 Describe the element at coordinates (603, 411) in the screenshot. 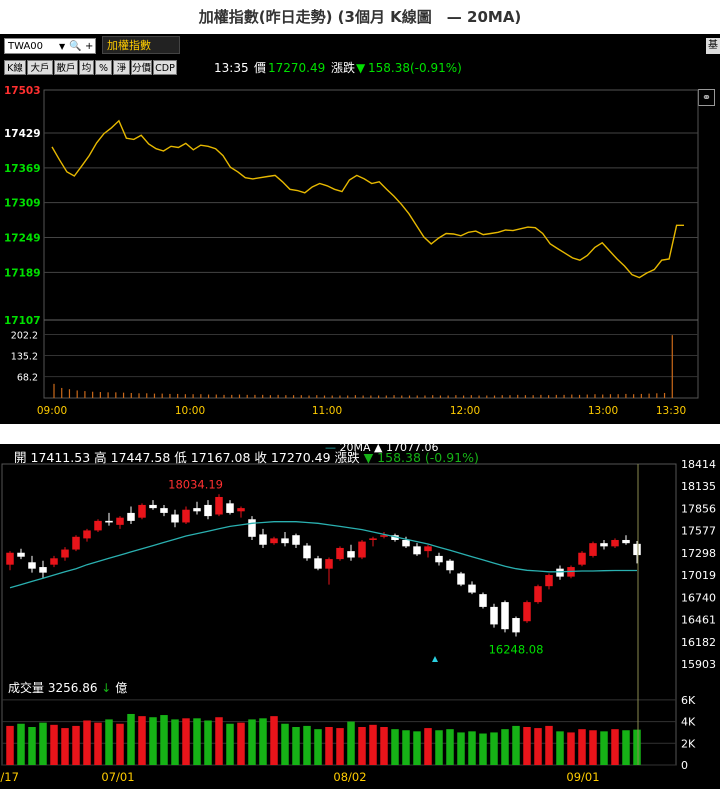

I see `intraday-x-tick: 13:00` at that location.